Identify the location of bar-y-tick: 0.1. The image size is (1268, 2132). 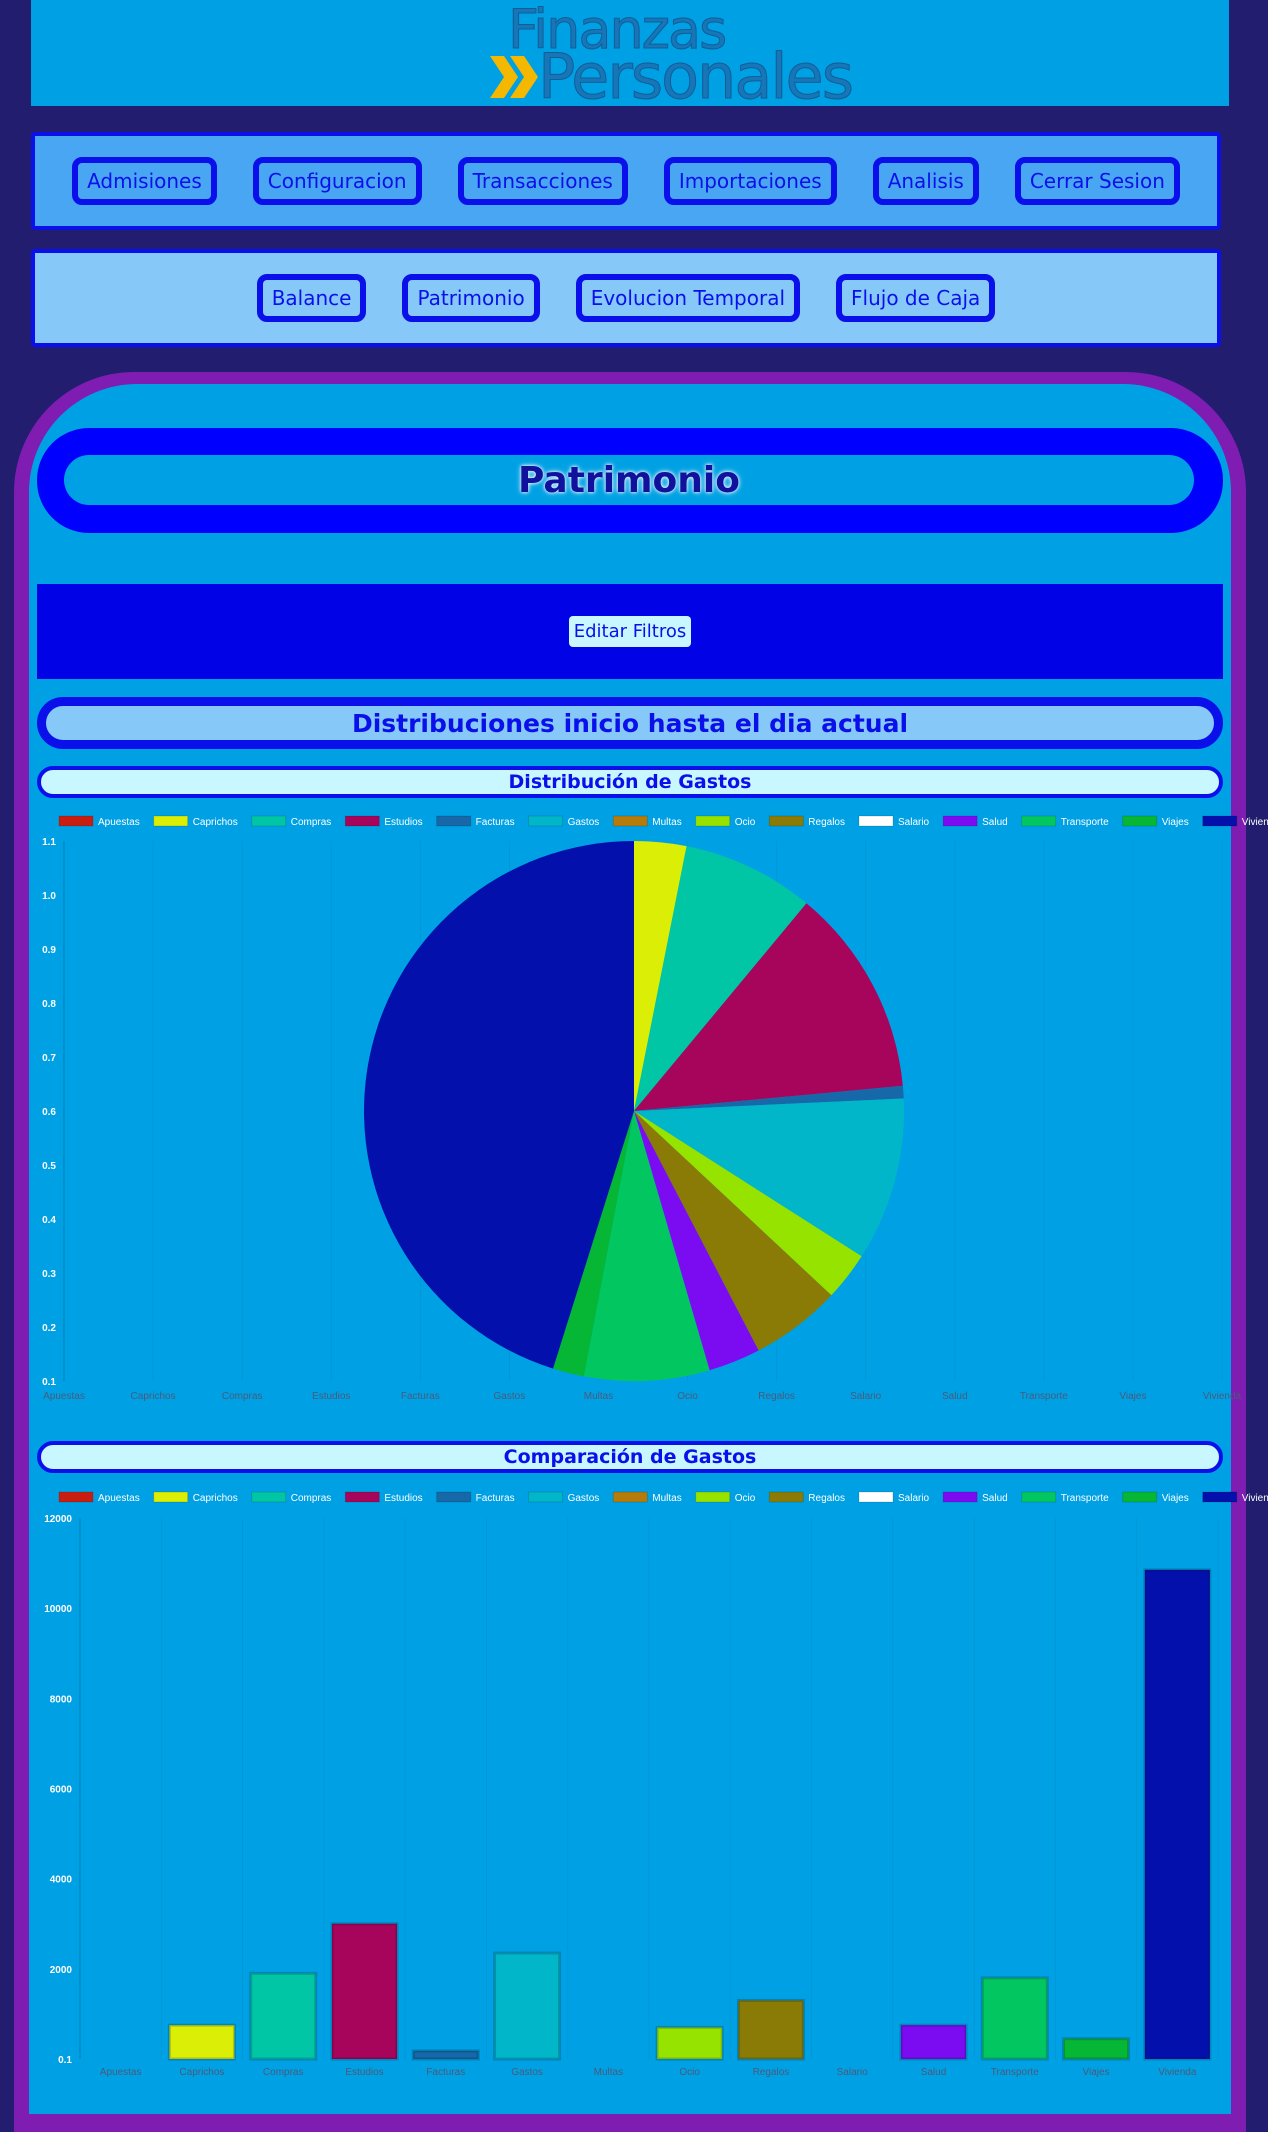
(65, 2060).